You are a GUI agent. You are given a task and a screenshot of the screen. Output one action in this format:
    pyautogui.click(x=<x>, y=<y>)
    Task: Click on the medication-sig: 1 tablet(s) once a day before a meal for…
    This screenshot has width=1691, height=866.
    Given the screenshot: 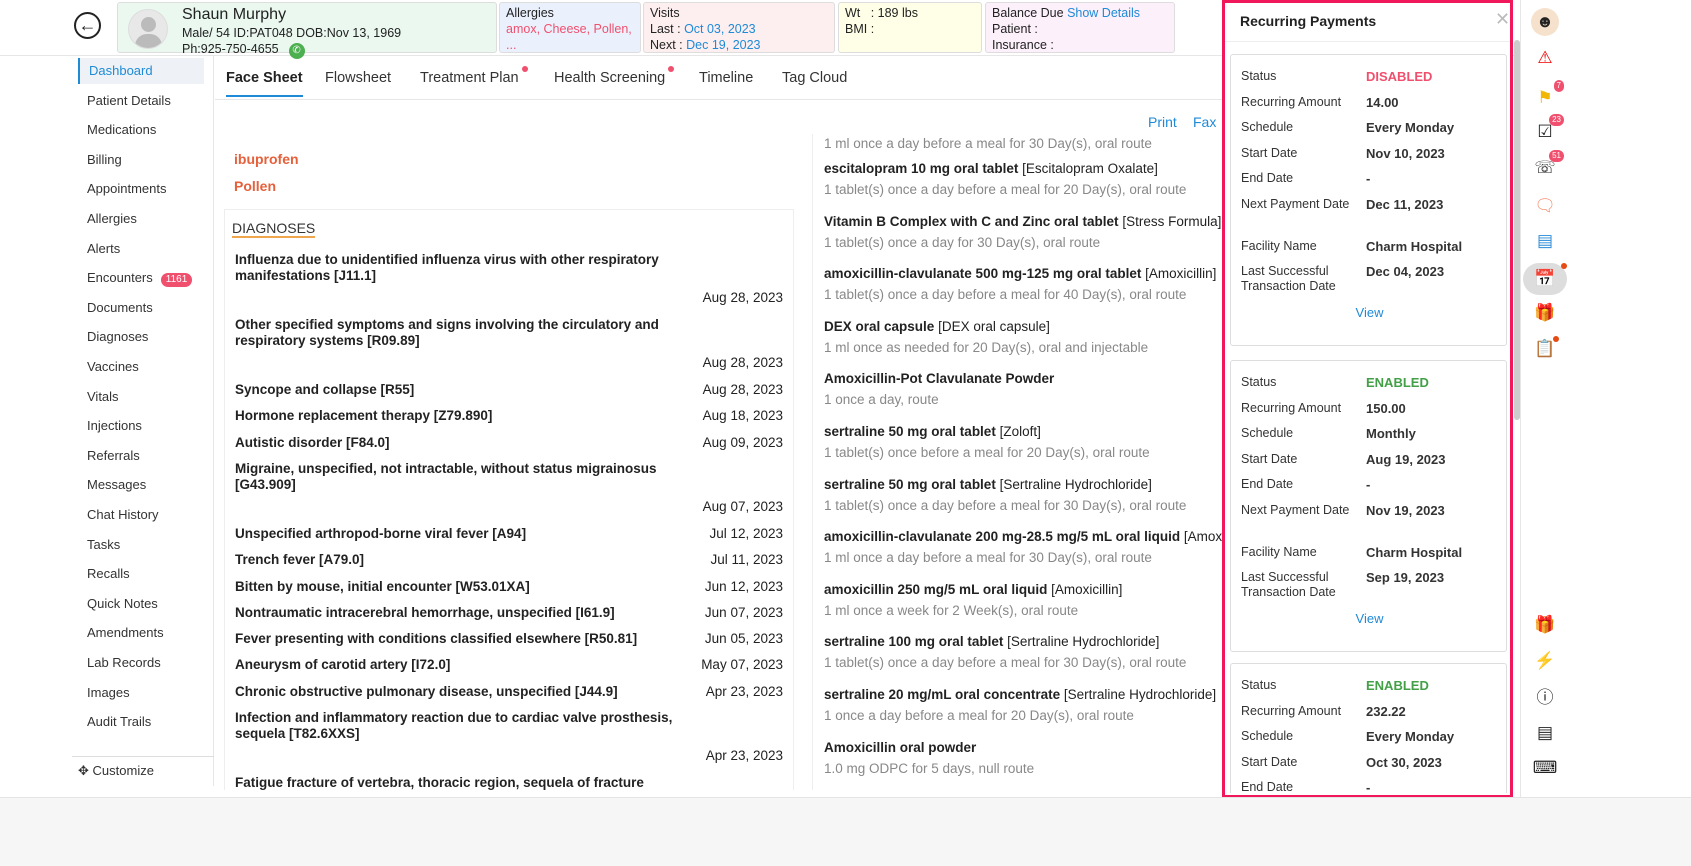 What is the action you would take?
    pyautogui.click(x=1005, y=663)
    